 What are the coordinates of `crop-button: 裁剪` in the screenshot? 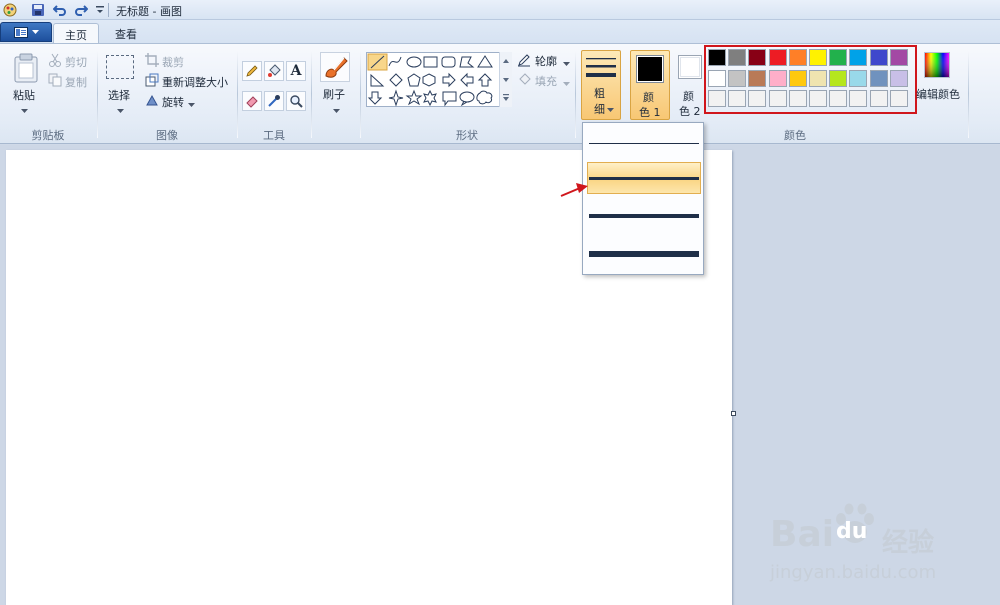 It's located at (173, 62).